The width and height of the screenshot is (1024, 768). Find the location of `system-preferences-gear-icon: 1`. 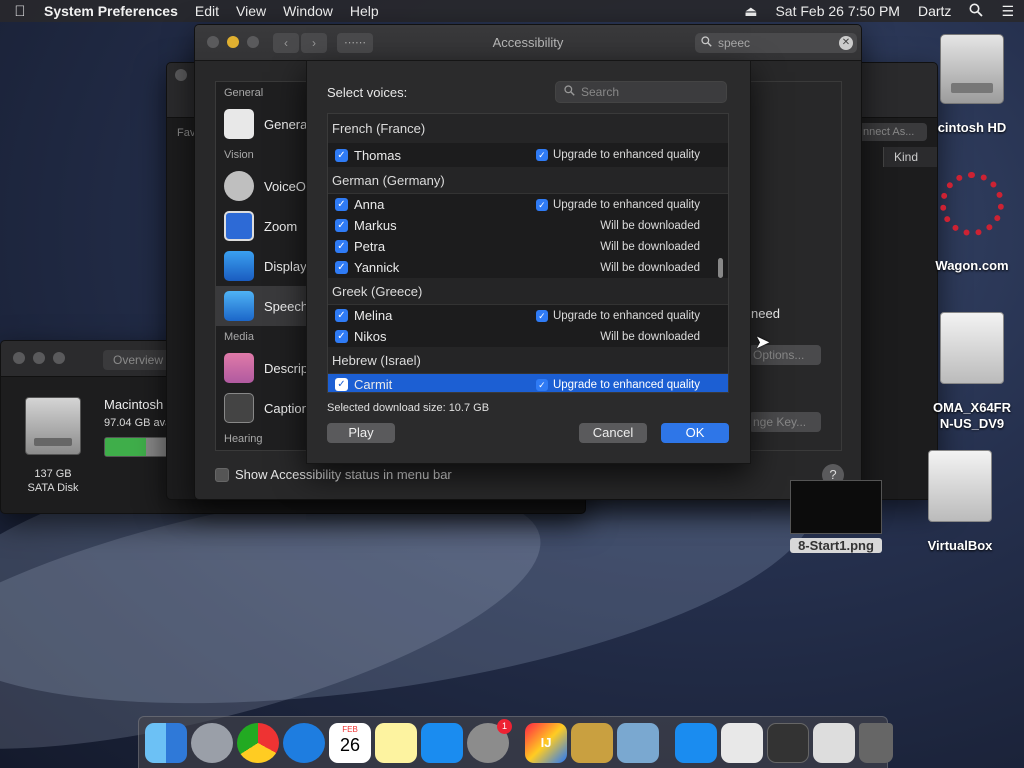

system-preferences-gear-icon: 1 is located at coordinates (489, 740).